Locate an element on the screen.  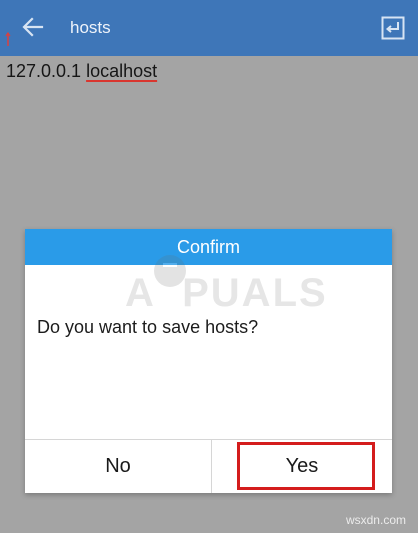
keyboard-return-icon is located at coordinates (393, 28).